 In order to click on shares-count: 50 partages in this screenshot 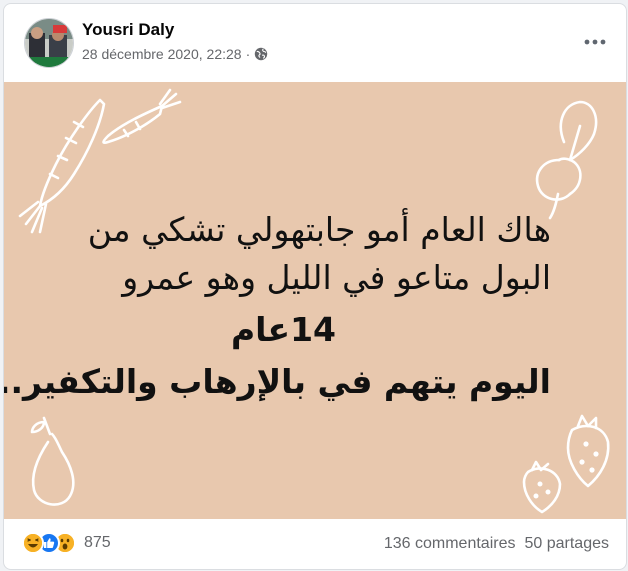, I will do `click(566, 544)`.